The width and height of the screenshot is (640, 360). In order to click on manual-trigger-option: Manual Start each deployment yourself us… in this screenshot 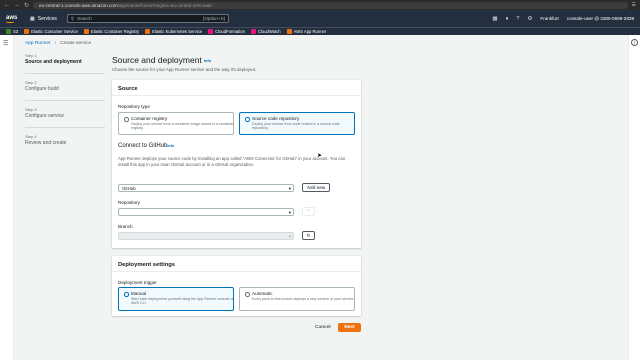, I will do `click(176, 299)`.